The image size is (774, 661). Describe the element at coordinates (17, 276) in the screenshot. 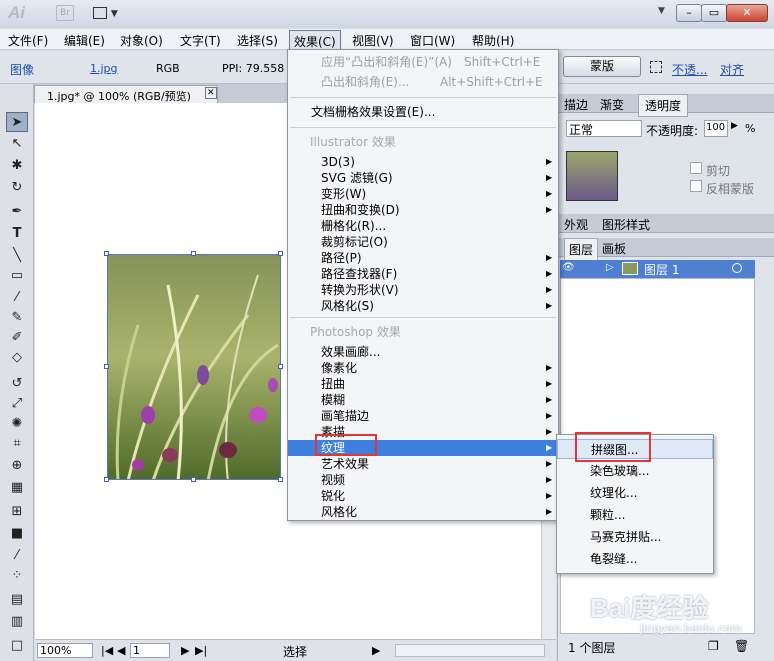

I see `rectangle-tool-icon: ▭` at that location.